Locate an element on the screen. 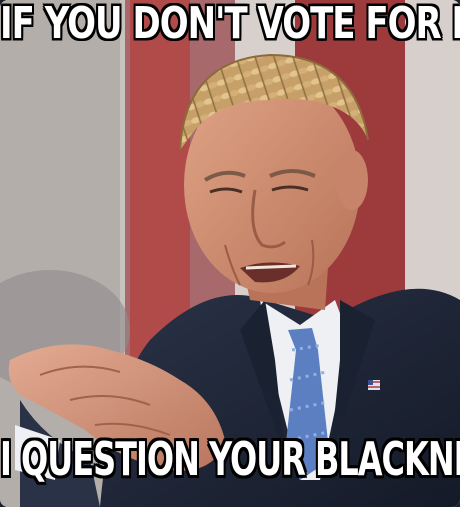  top-caption: IF YOU DON'T VOTE FOR ME is located at coordinates (230, 25).